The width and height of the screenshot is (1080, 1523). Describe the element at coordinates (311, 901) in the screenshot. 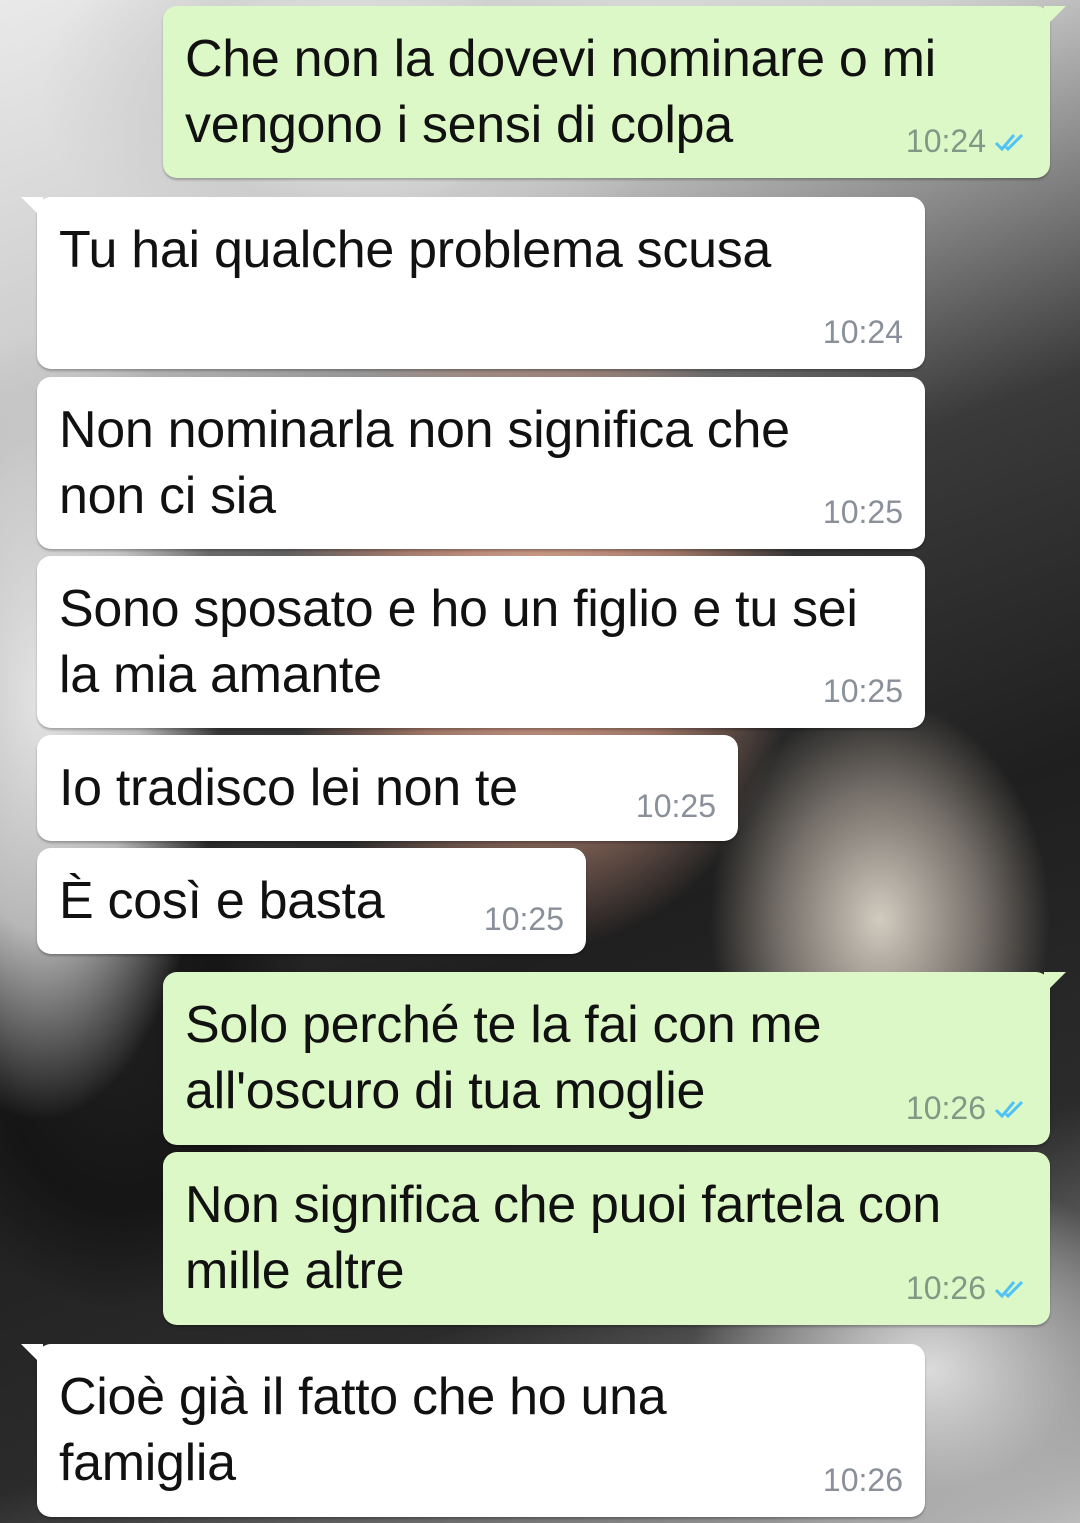

I see `message-bubble-incoming: È così e basta 10:25` at that location.